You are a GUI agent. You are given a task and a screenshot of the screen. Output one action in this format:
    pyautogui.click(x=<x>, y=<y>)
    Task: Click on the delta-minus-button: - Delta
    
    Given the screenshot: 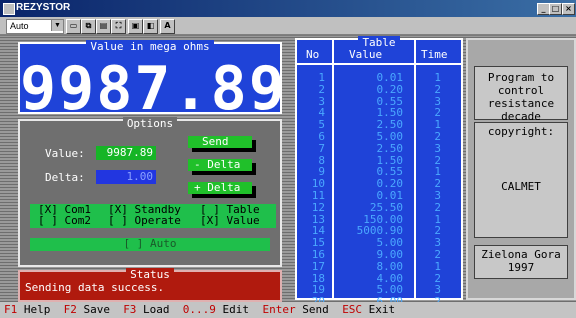 What is the action you would take?
    pyautogui.click(x=220, y=165)
    